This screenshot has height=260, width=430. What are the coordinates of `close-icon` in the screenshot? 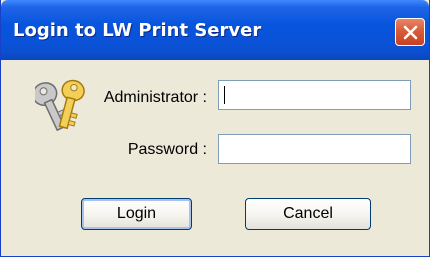 It's located at (410, 32).